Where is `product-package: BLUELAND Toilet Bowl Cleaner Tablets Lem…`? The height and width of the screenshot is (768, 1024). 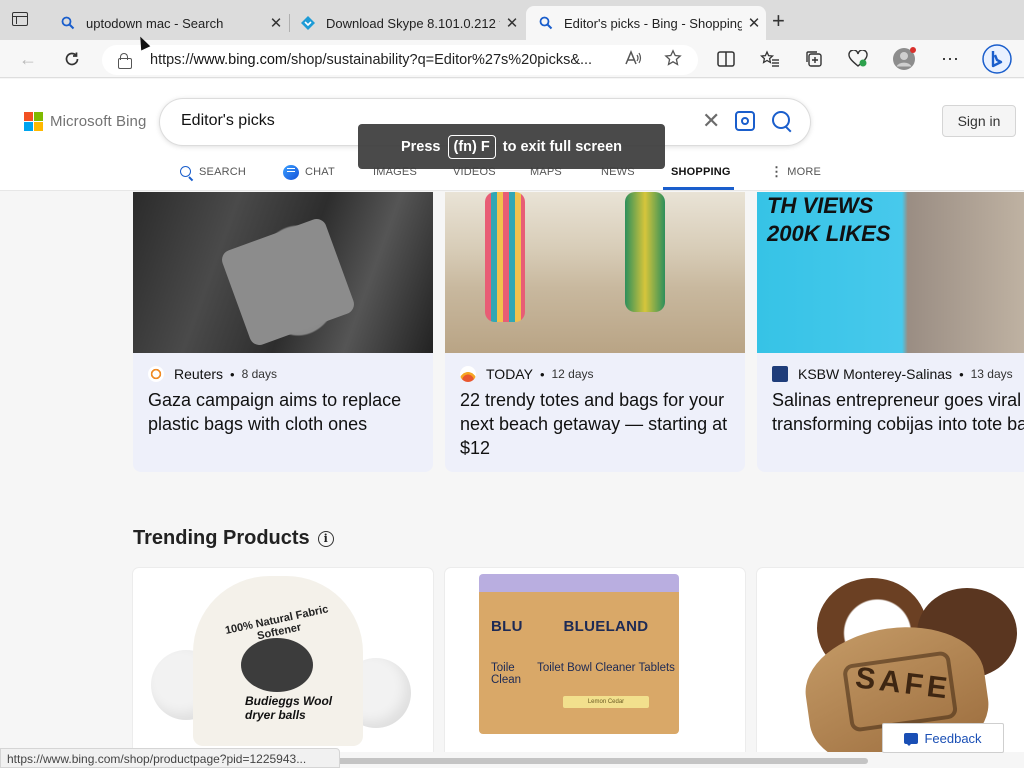
product-package: BLUELAND Toilet Bowl Cleaner Tablets Lem… is located at coordinates (606, 654).